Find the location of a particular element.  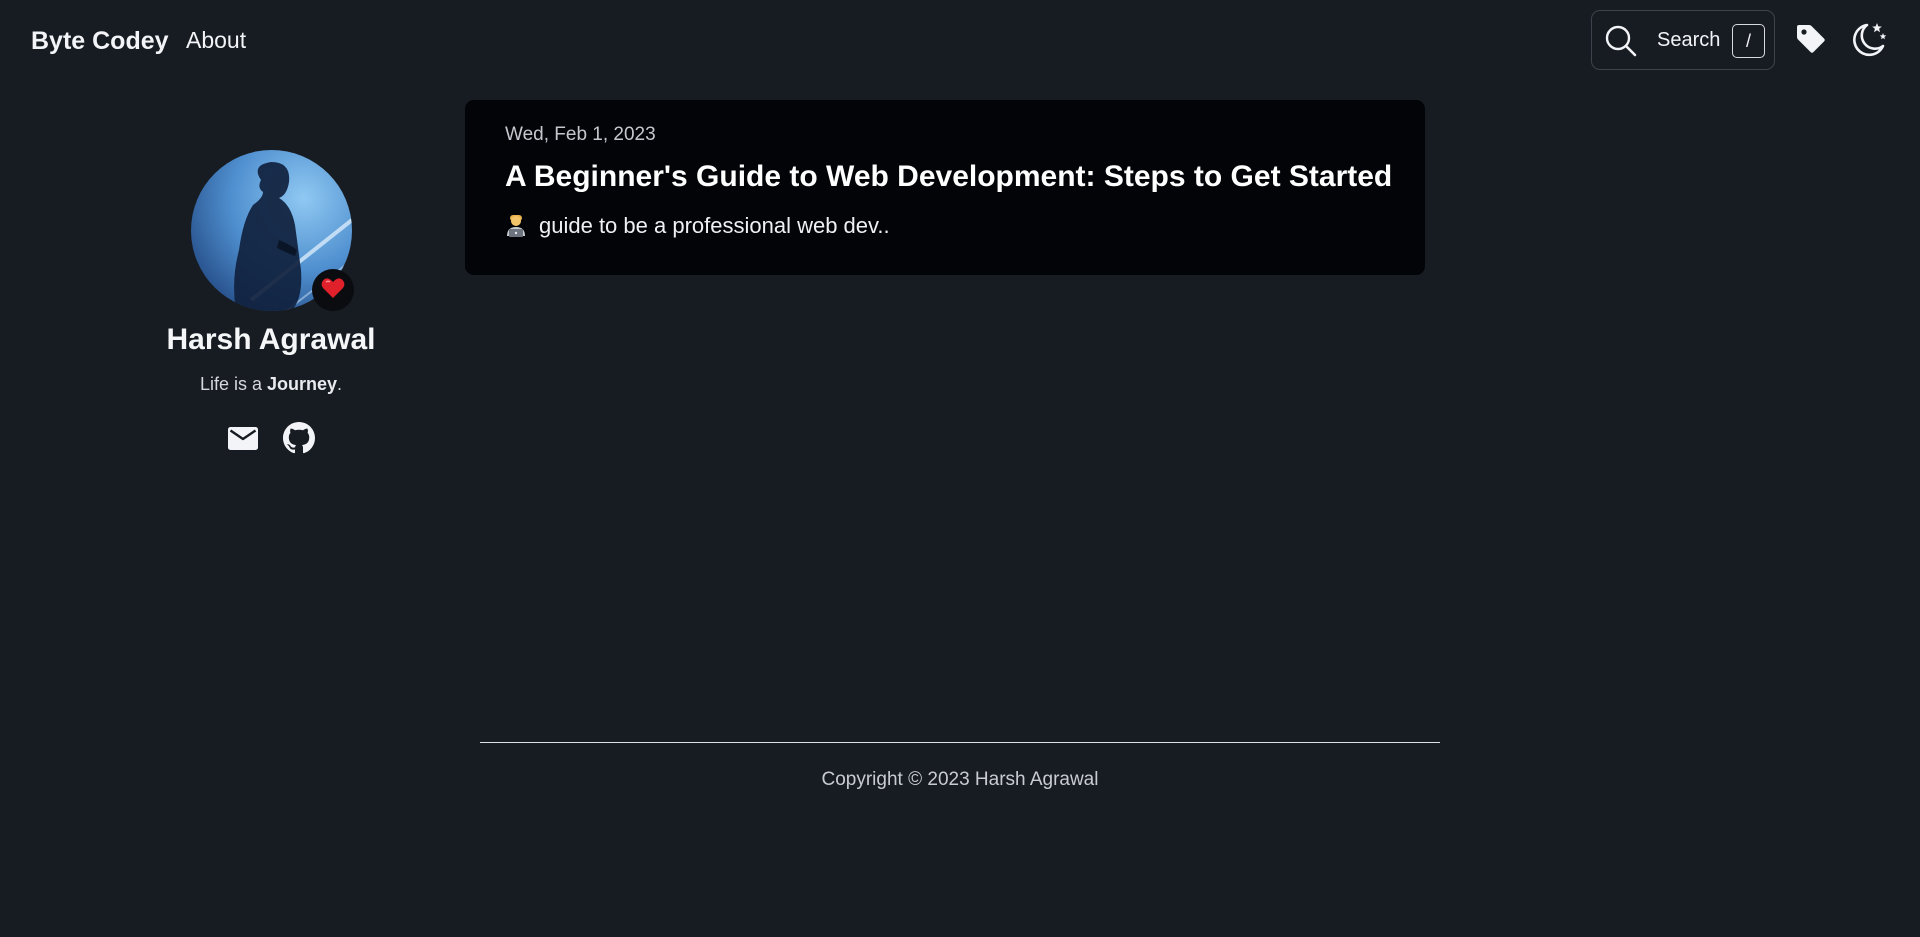

site-brand-link: Byte Codey is located at coordinates (100, 41).